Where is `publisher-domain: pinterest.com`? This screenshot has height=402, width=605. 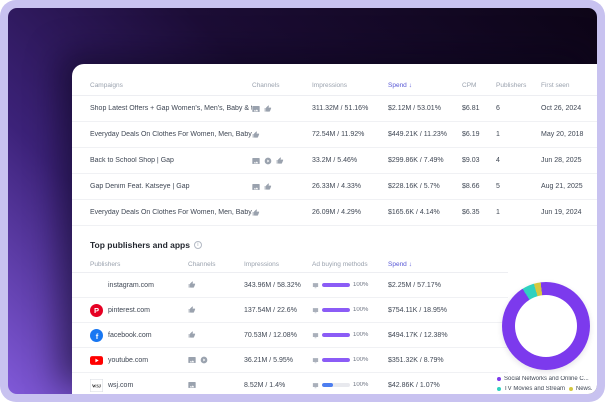 publisher-domain: pinterest.com is located at coordinates (129, 310).